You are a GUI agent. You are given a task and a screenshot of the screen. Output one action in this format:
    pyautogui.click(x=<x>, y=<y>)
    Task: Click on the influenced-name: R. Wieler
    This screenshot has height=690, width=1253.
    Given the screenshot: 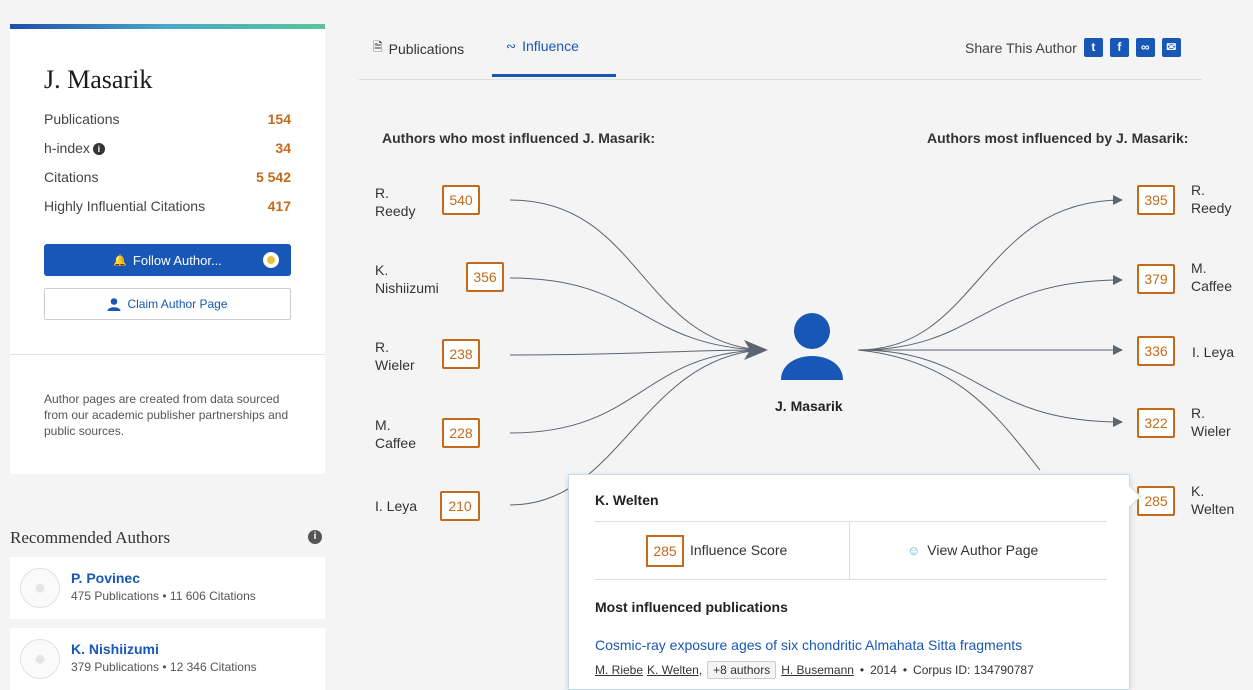 What is the action you would take?
    pyautogui.click(x=1211, y=422)
    